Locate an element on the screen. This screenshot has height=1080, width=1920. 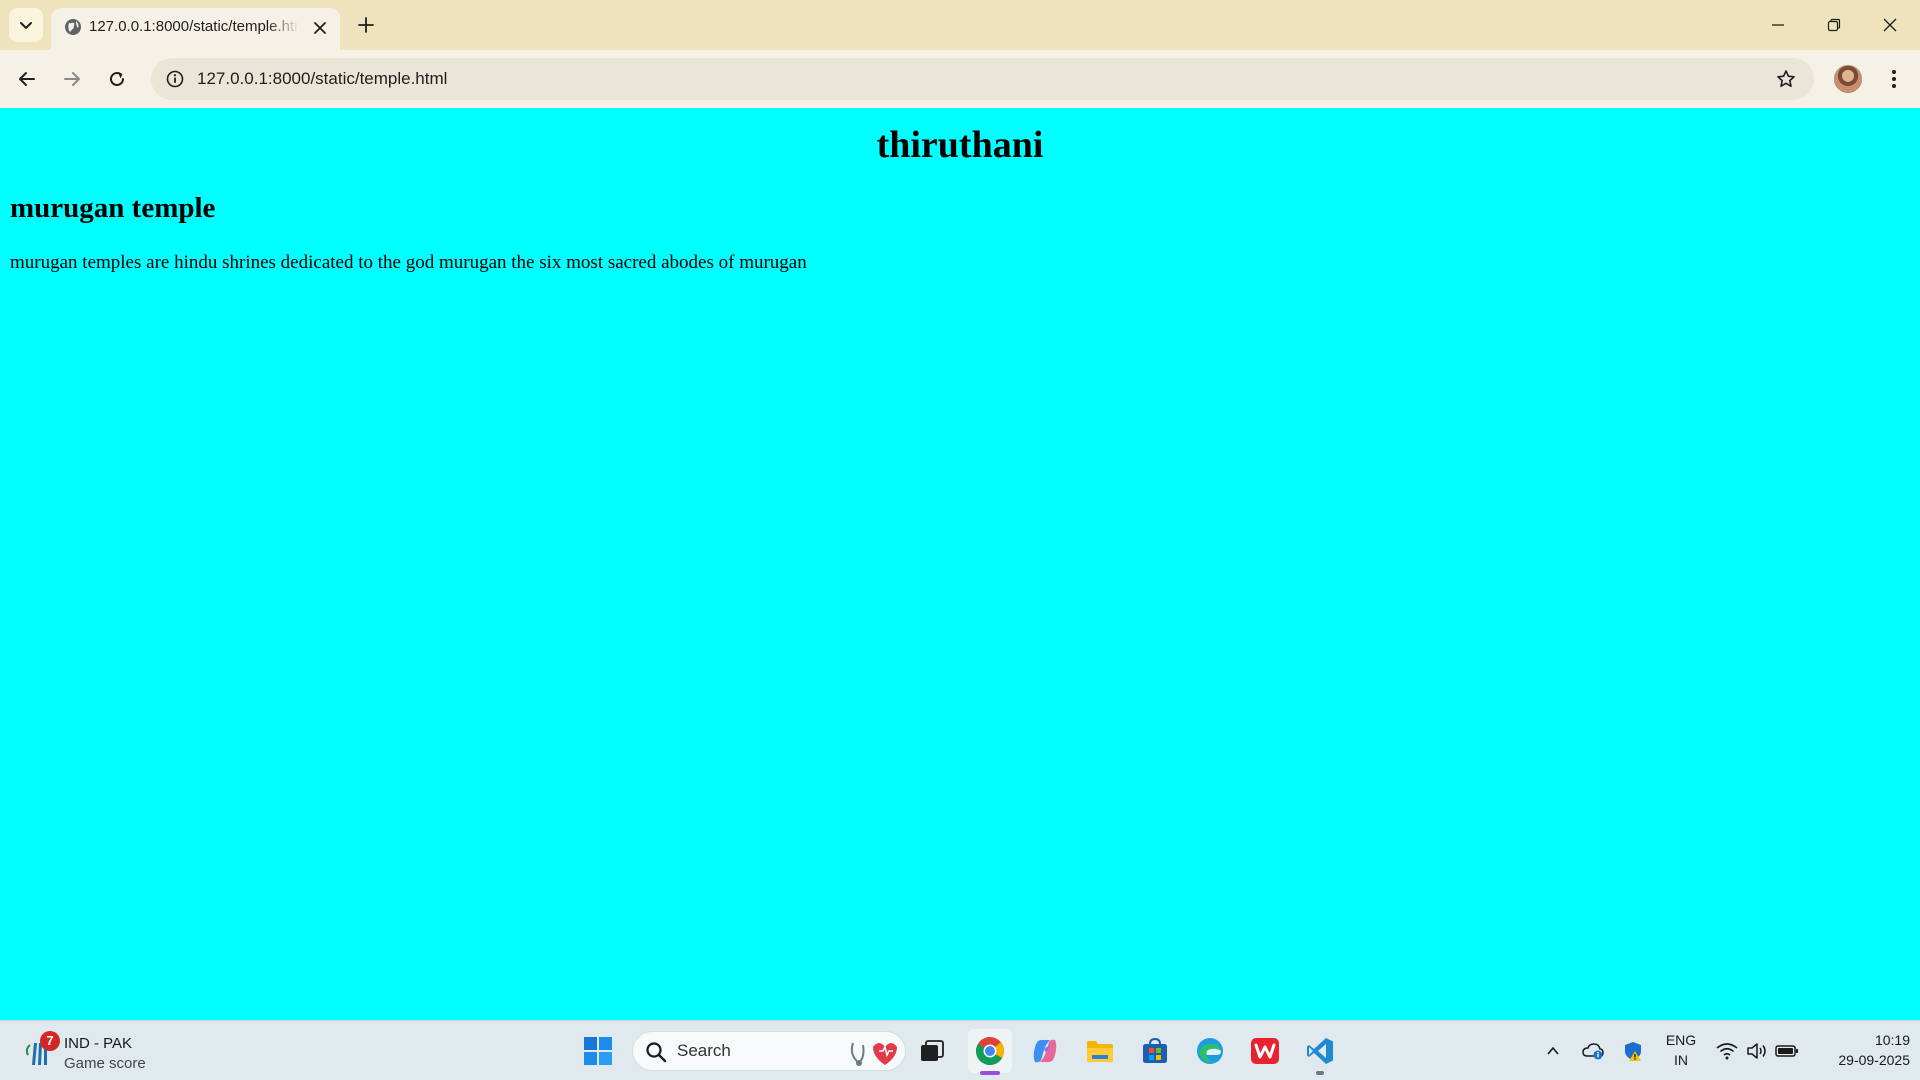
site-info-button is located at coordinates (175, 79).